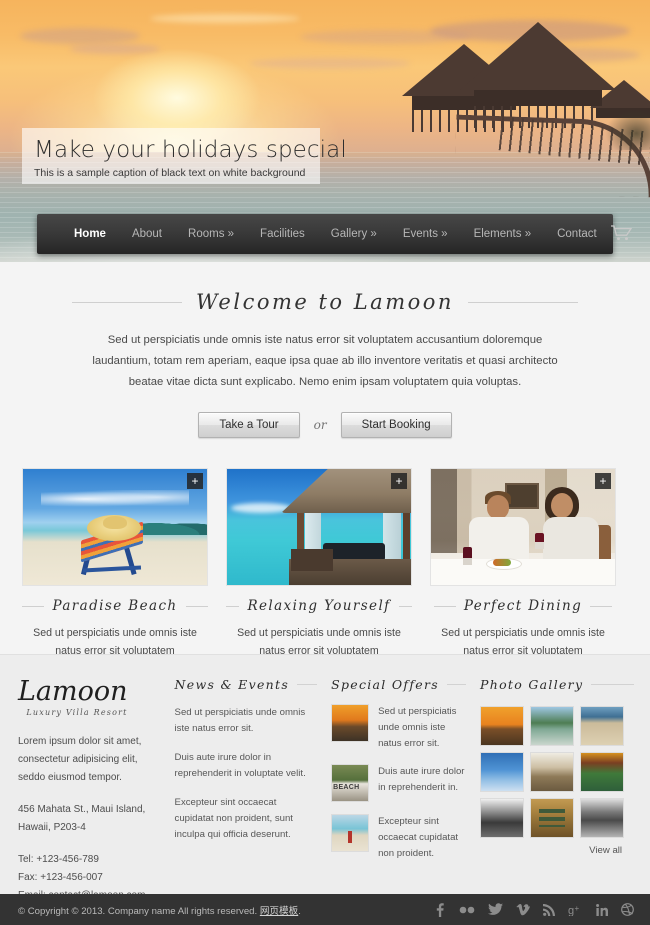  I want to click on card-title: Relaxing Yourself, so click(319, 606).